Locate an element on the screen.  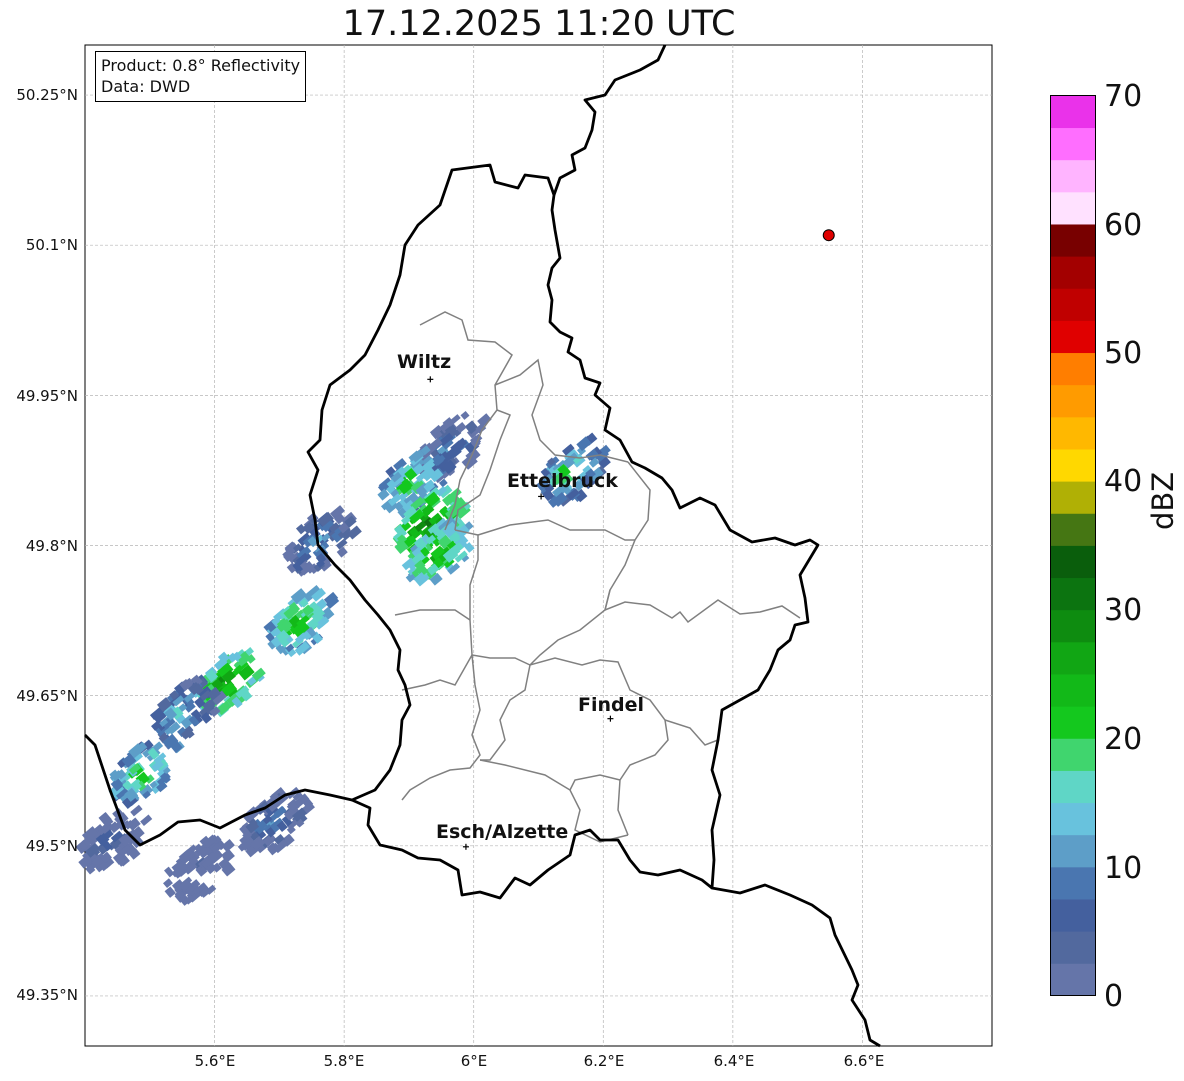
lat-tick-label: 49.95°N is located at coordinates (47, 396).